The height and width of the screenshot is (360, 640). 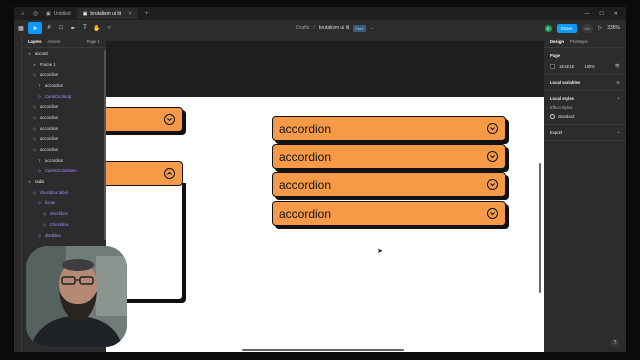 I want to click on layer-row: ◇ focus, so click(x=64, y=203).